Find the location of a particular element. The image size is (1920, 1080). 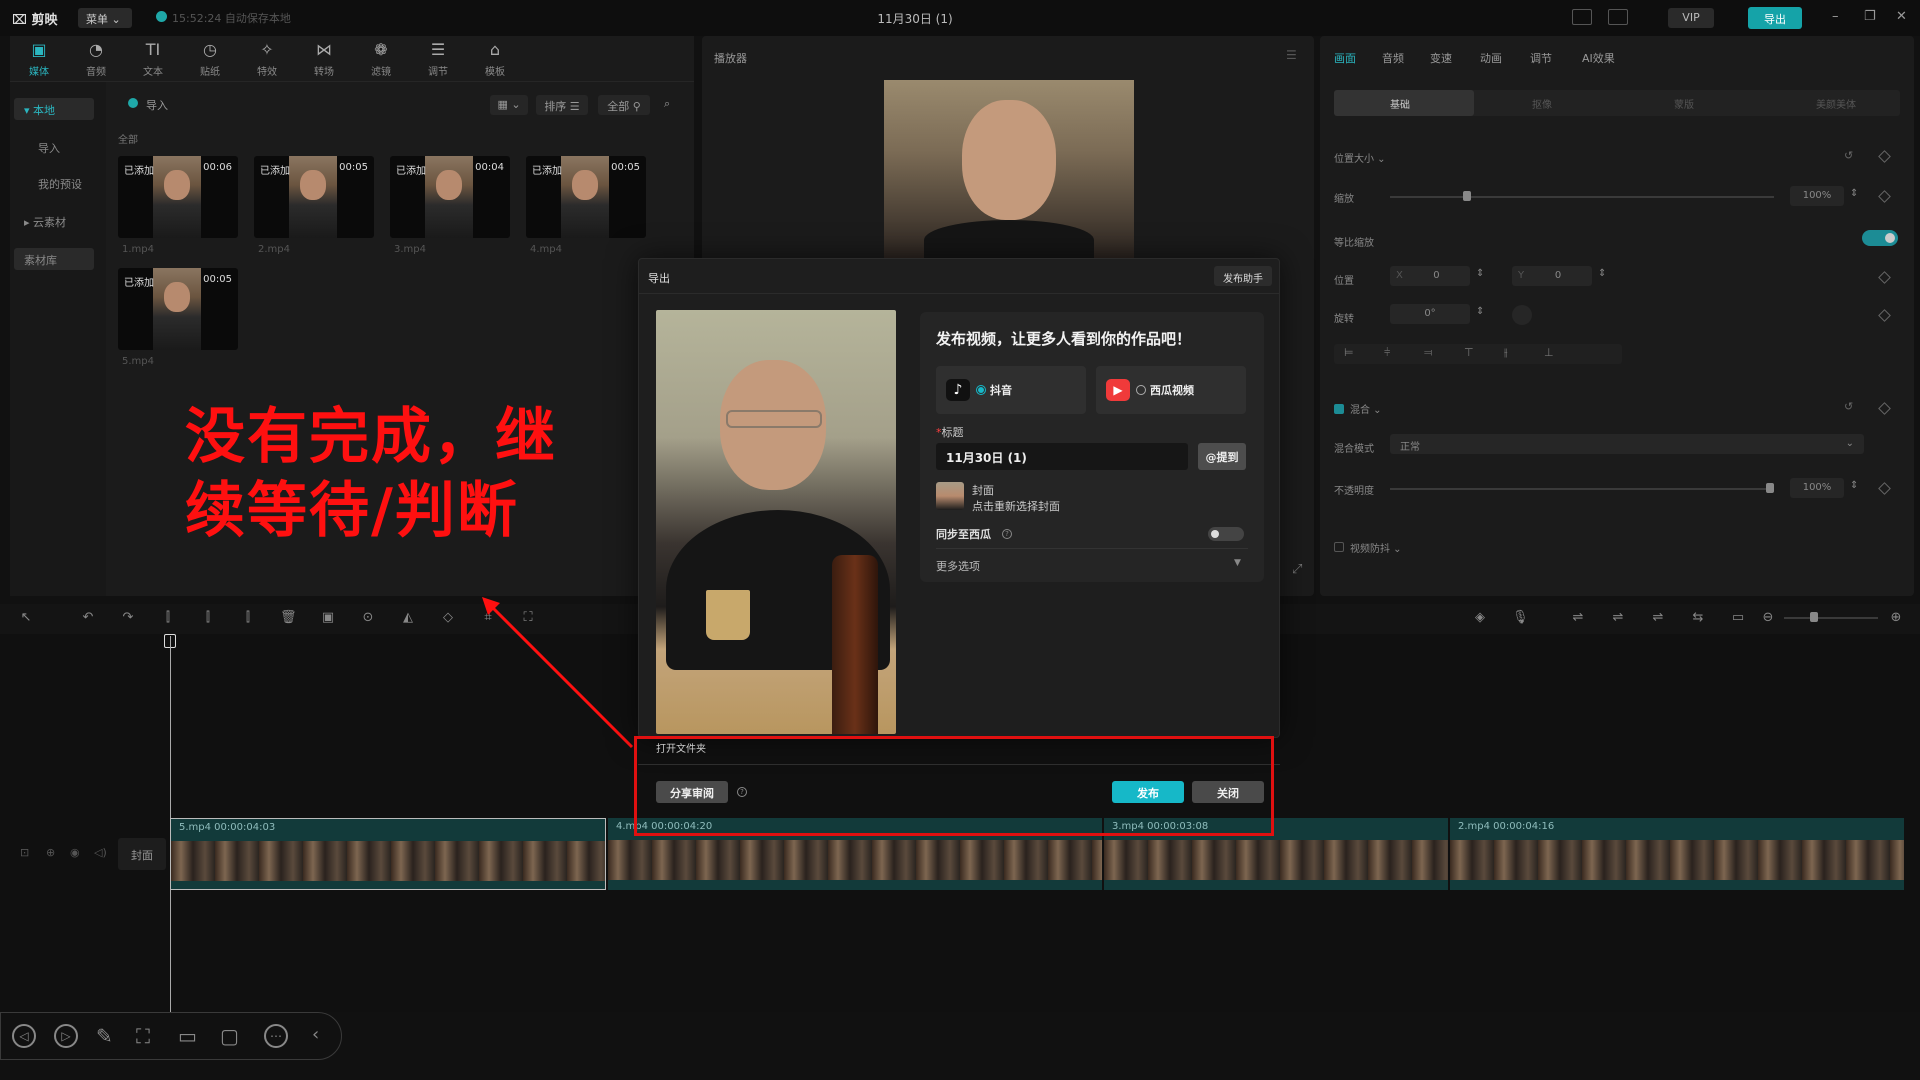

help-icon: ? is located at coordinates (1007, 534).